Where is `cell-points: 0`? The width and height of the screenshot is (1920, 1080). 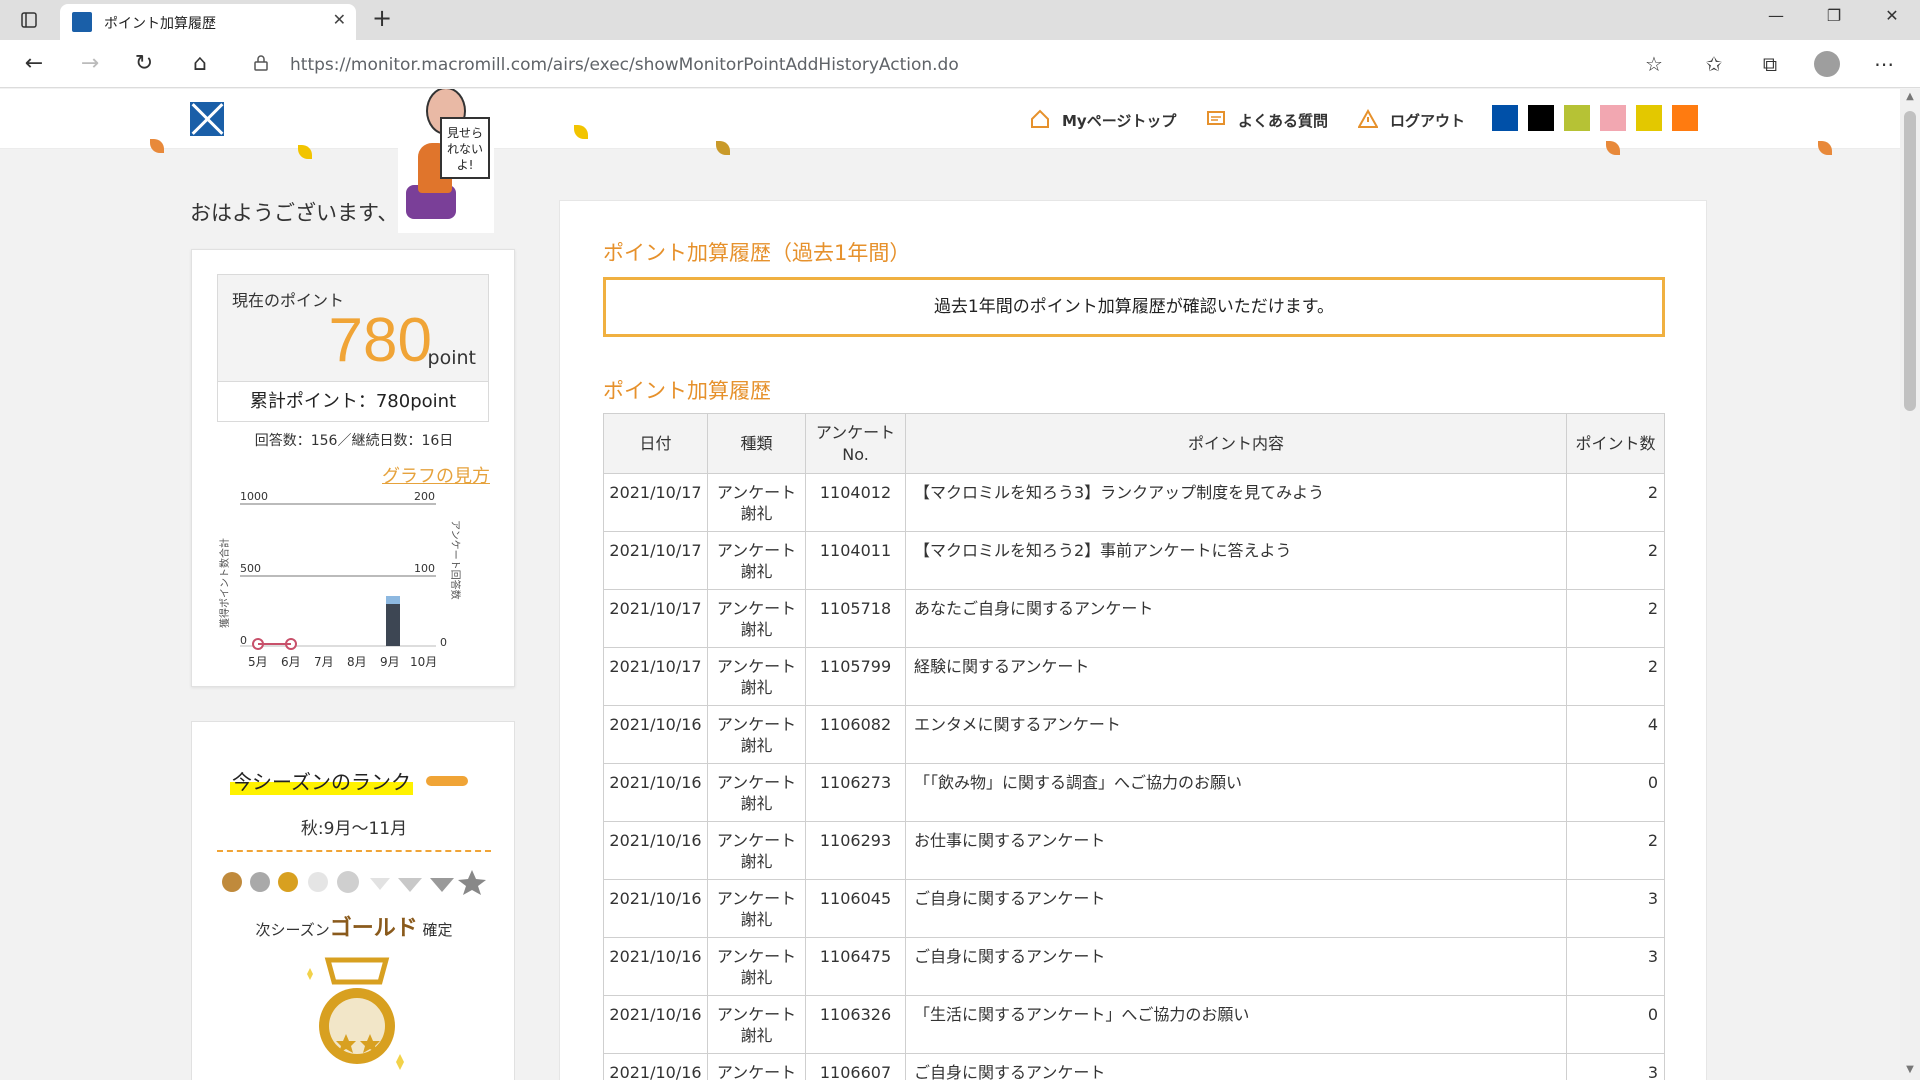
cell-points: 0 is located at coordinates (1615, 1024).